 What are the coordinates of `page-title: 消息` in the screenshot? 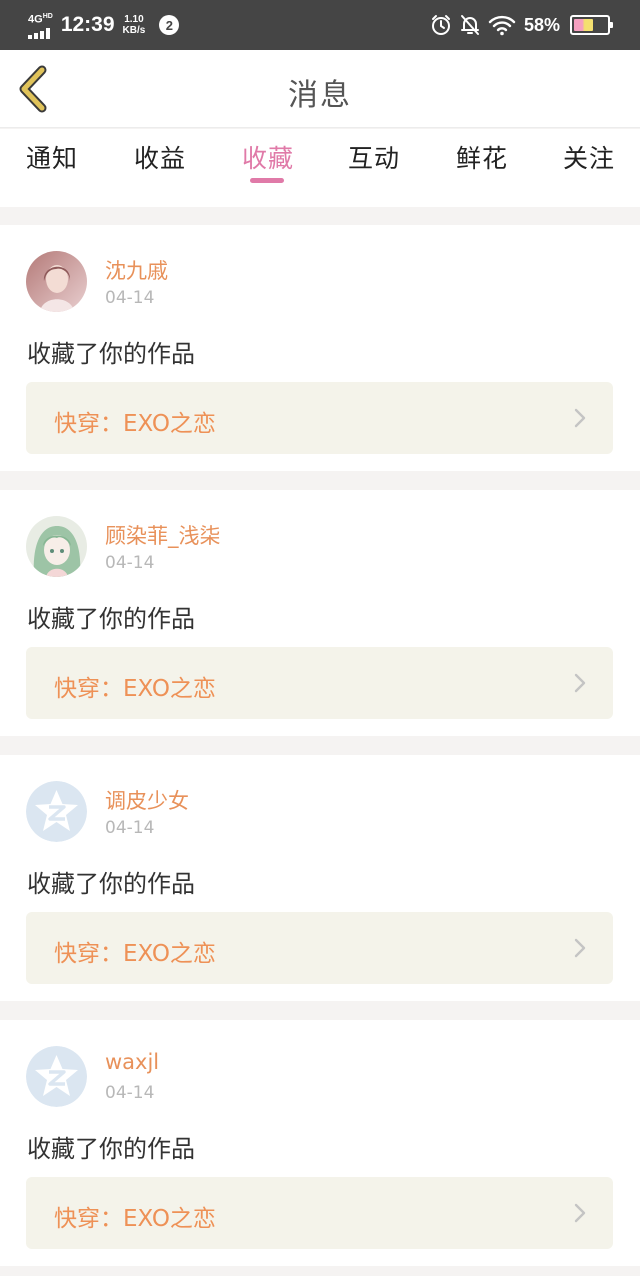 It's located at (320, 95).